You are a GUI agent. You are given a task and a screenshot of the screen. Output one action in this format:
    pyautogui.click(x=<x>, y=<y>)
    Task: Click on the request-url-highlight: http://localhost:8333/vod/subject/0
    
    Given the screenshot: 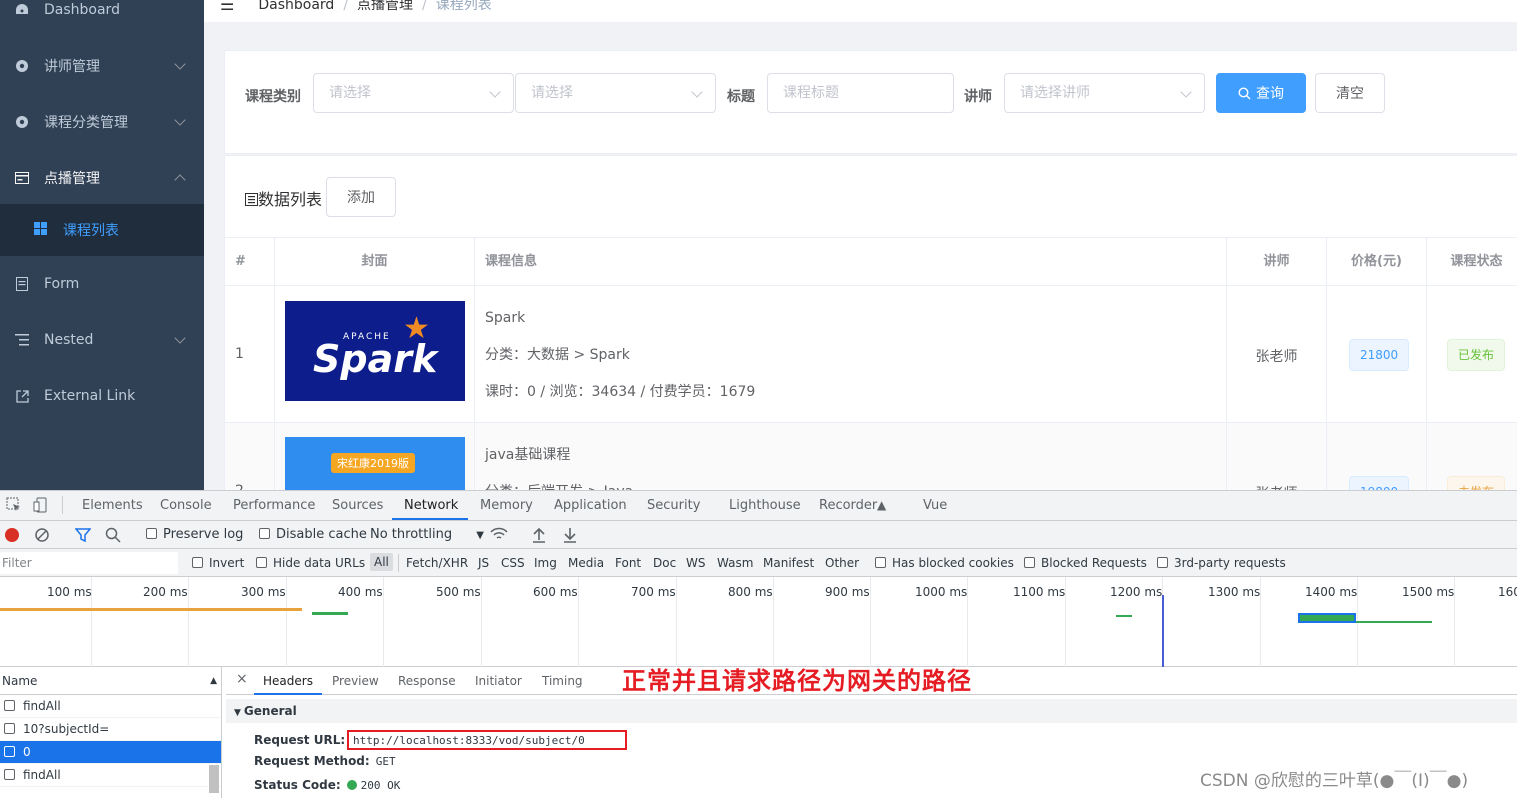 What is the action you would take?
    pyautogui.click(x=486, y=740)
    